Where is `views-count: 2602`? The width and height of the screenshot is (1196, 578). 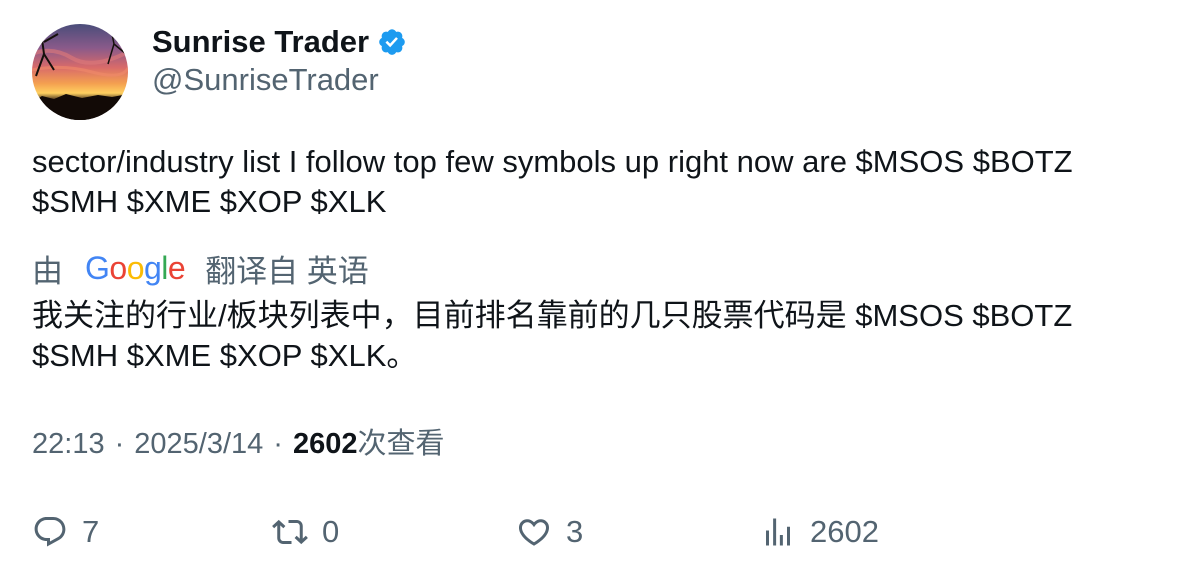 views-count: 2602 is located at coordinates (325, 444).